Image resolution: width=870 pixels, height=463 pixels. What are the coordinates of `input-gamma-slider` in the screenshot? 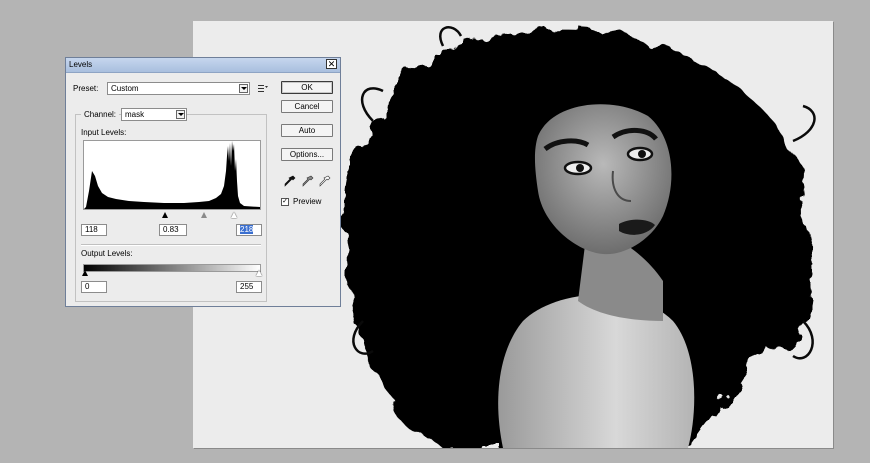 It's located at (204, 215).